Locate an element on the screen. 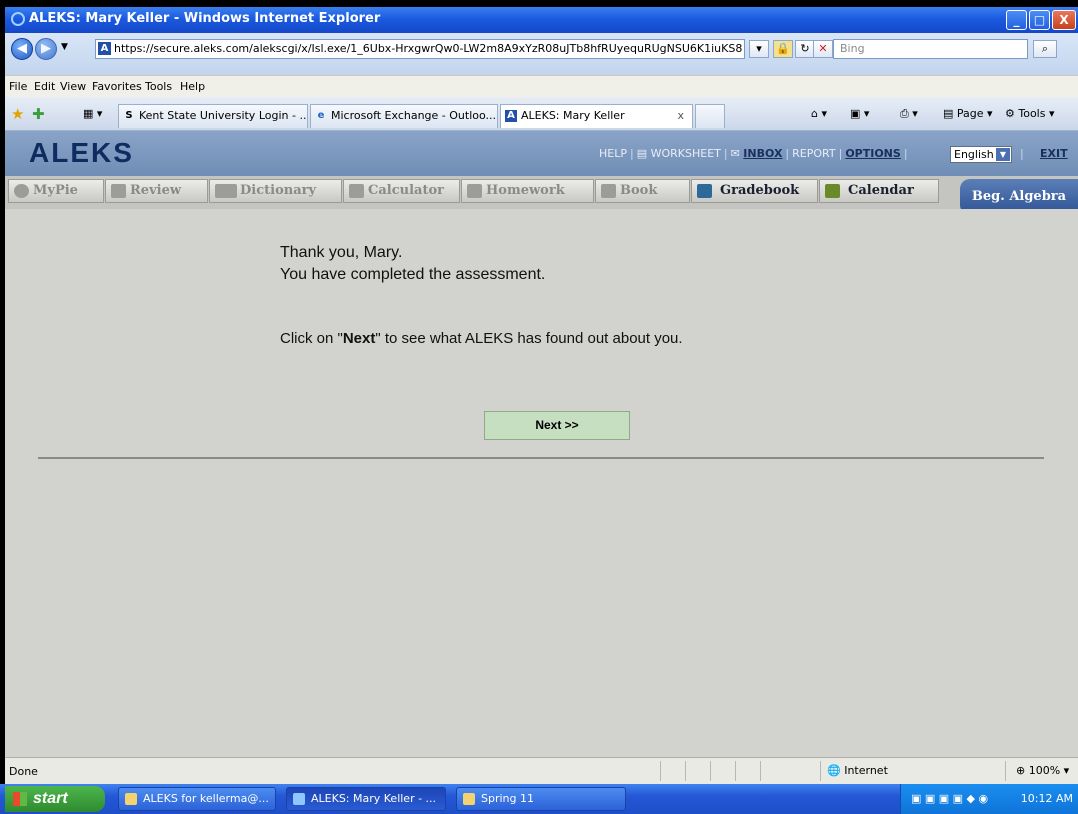 Image resolution: width=1078 pixels, height=814 pixels. menu-tools: Tools is located at coordinates (158, 86).